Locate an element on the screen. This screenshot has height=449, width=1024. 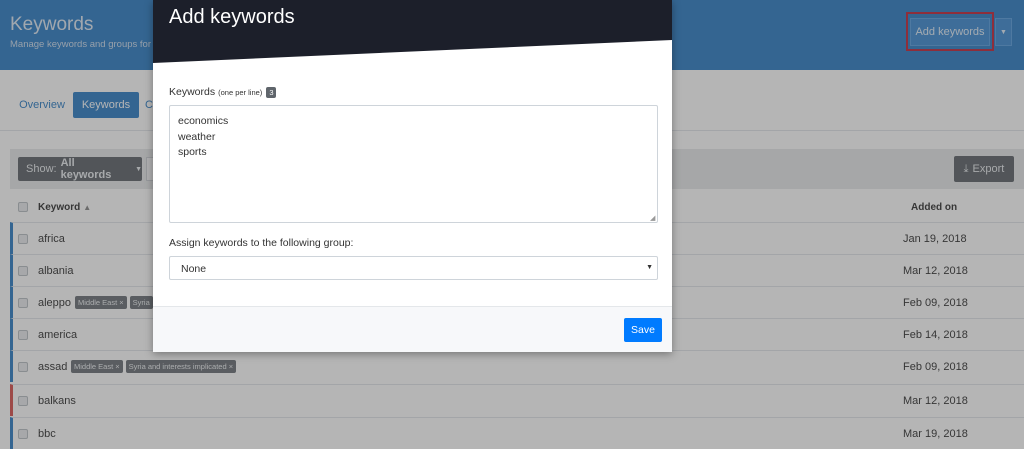
keywords-label-hint: (one per line) is located at coordinates (240, 92).